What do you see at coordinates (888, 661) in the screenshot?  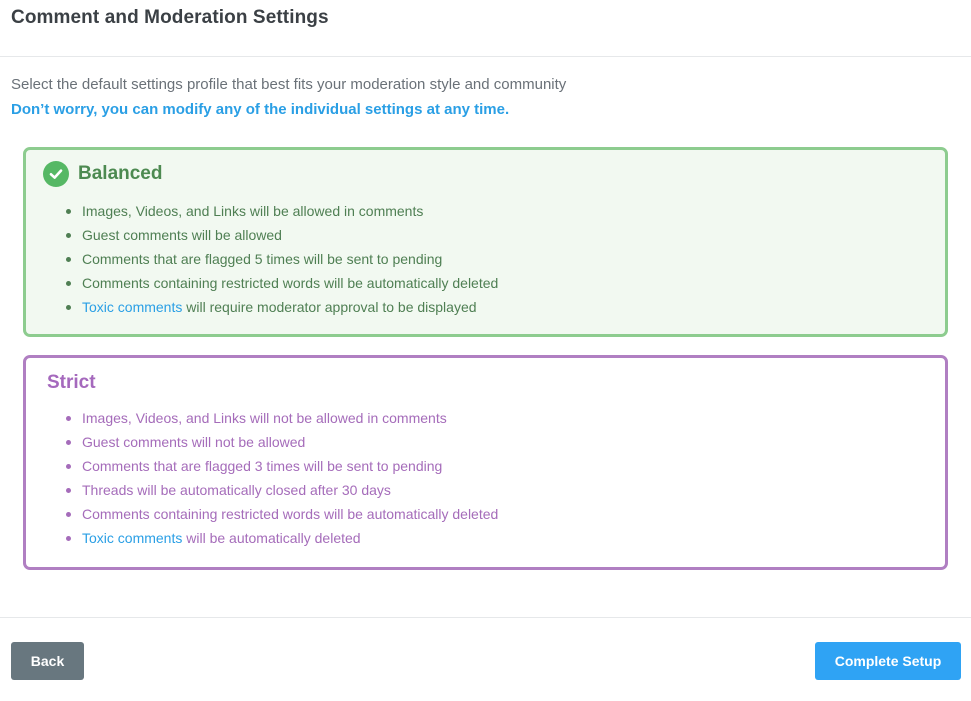 I see `complete-setup-button: Complete Setup` at bounding box center [888, 661].